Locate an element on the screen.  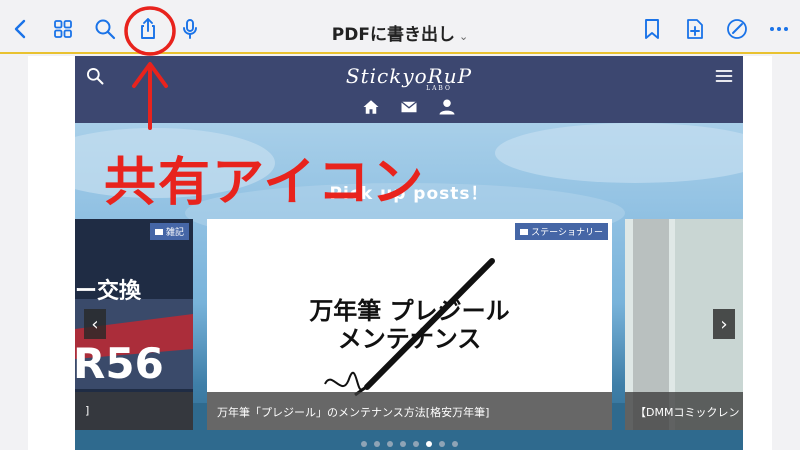
bookmark-button is located at coordinates (652, 29).